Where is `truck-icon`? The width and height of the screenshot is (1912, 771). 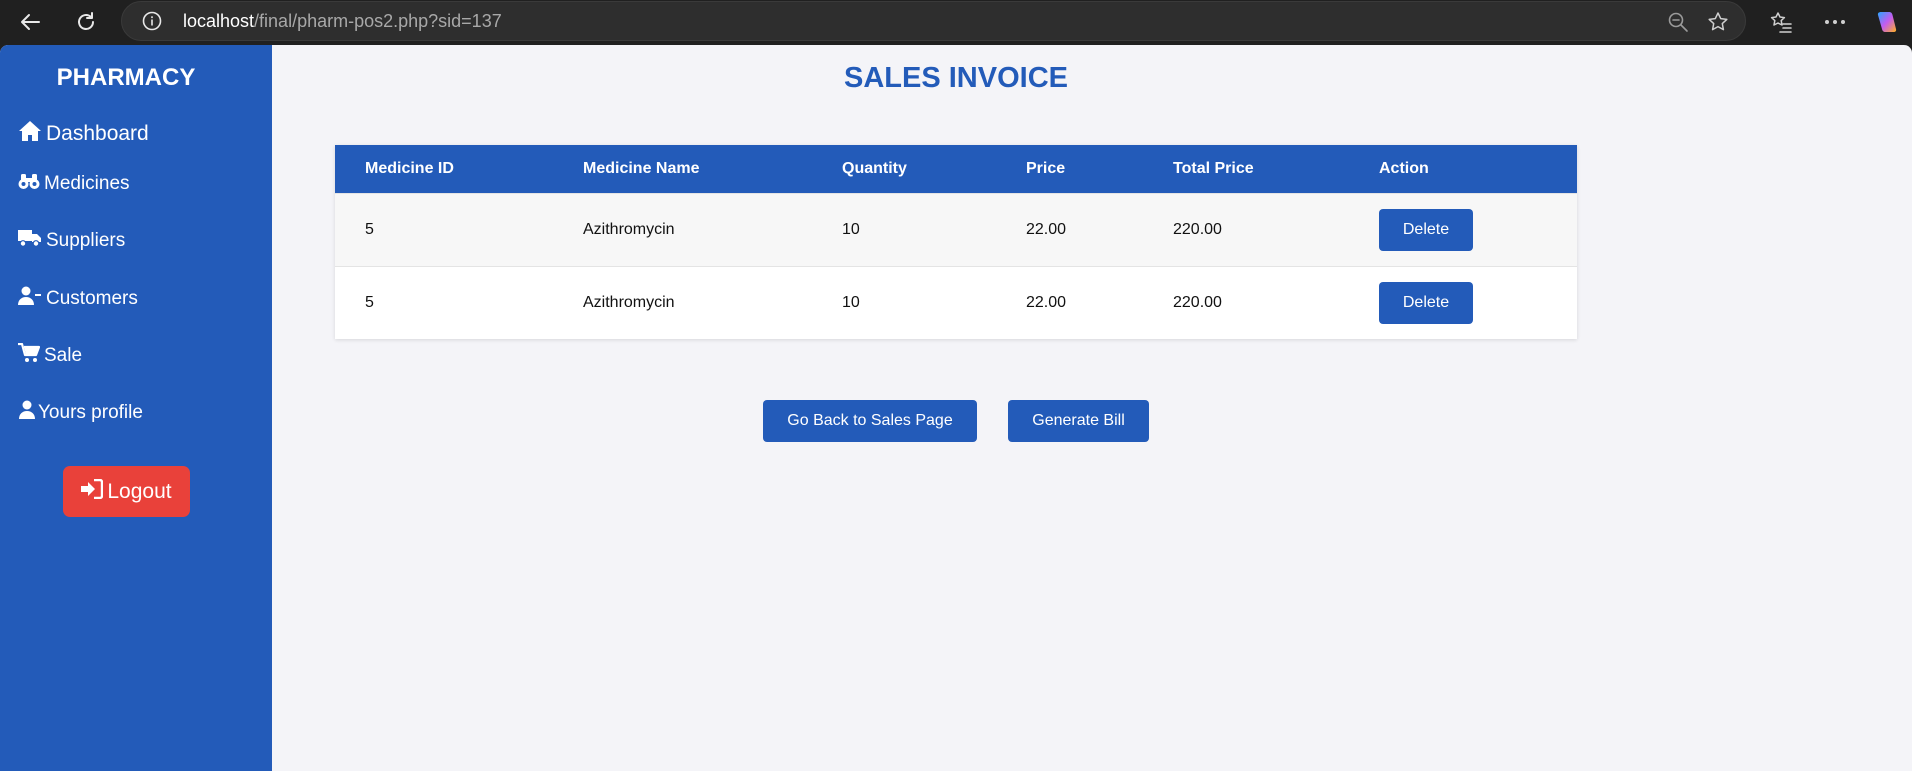
truck-icon is located at coordinates (32, 241).